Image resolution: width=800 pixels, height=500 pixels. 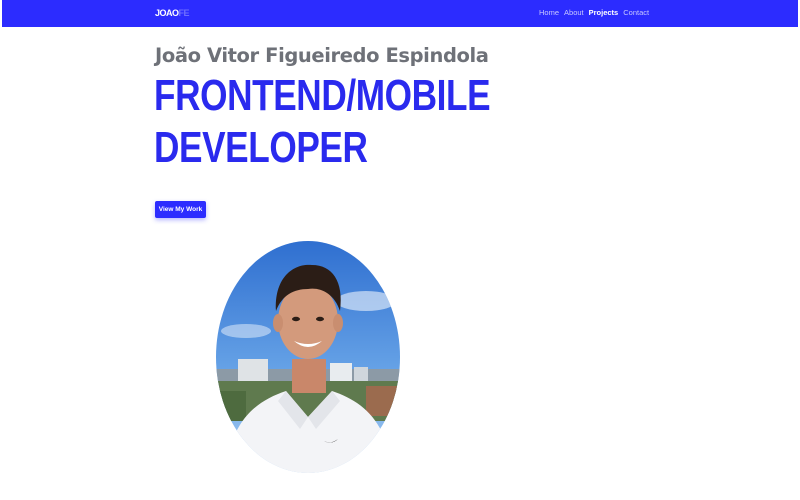 I want to click on hero-role-line2: DEVELOPER, so click(x=261, y=147).